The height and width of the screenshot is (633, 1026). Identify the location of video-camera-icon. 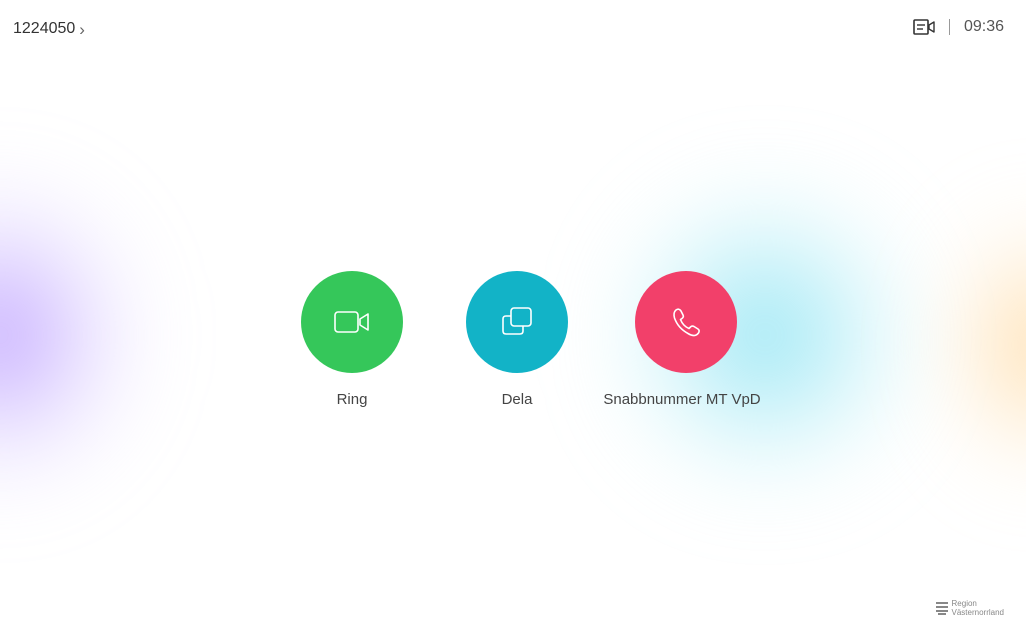
(351, 322).